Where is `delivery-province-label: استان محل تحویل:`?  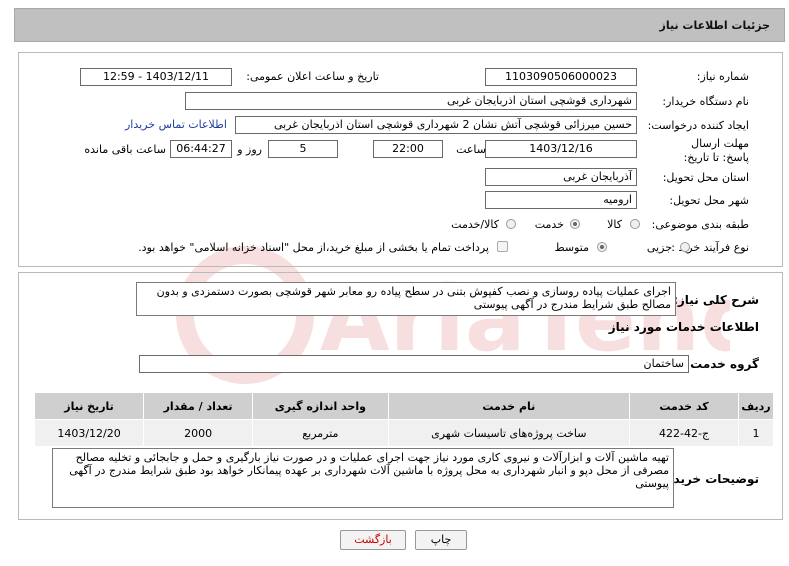
delivery-province-label: استان محل تحویل: is located at coordinates (705, 177).